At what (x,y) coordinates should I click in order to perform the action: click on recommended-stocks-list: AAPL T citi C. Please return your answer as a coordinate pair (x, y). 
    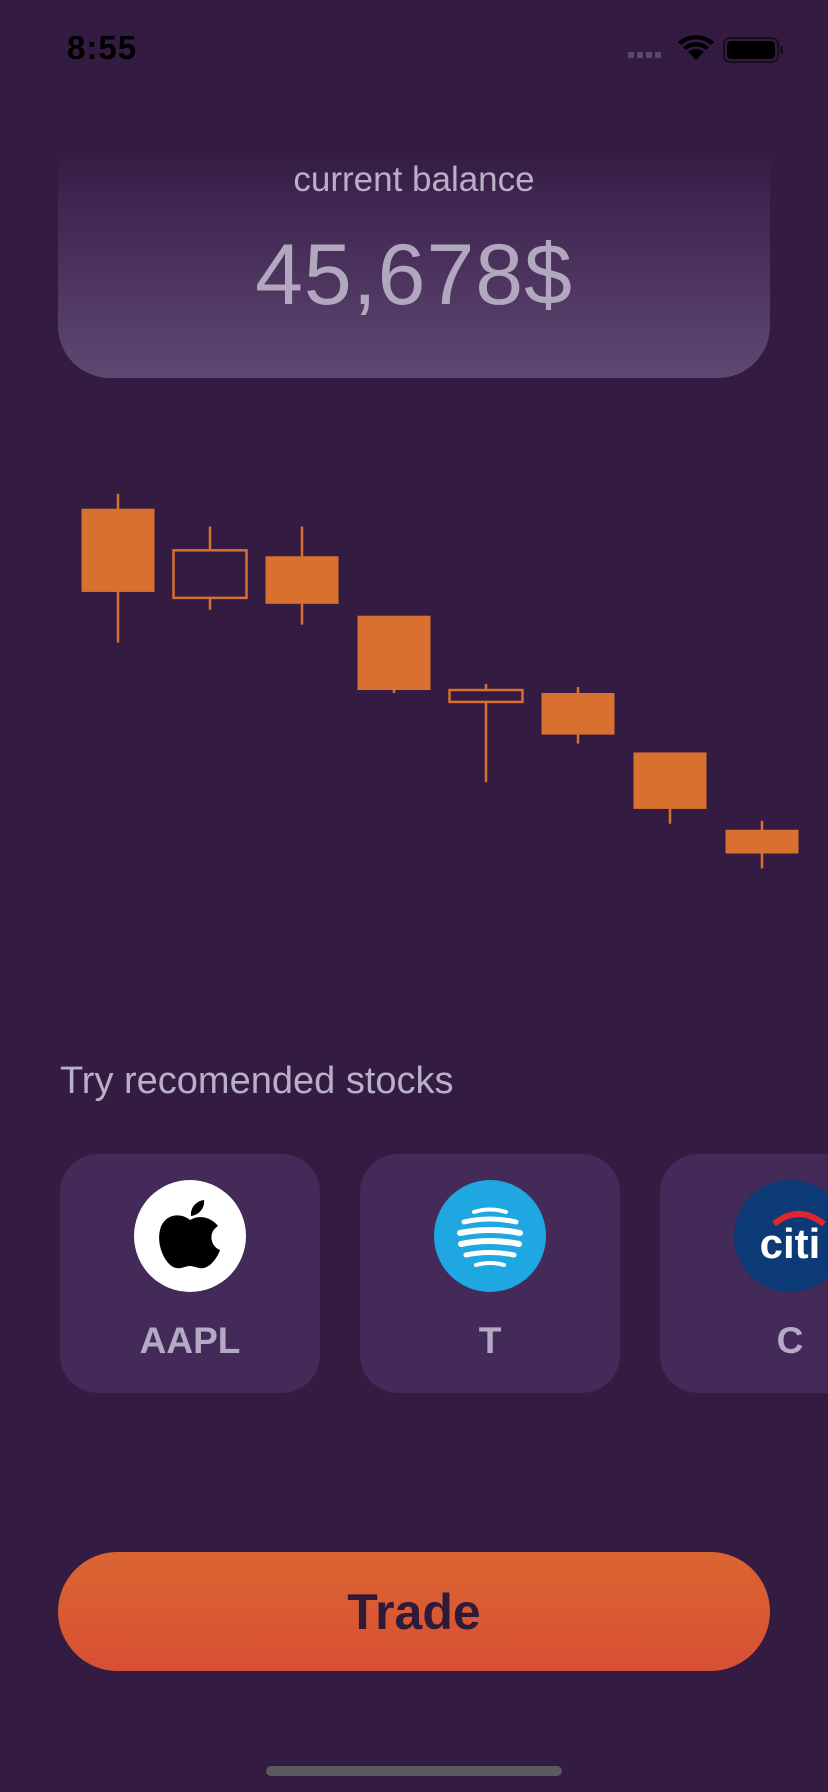
    Looking at the image, I should click on (444, 1274).